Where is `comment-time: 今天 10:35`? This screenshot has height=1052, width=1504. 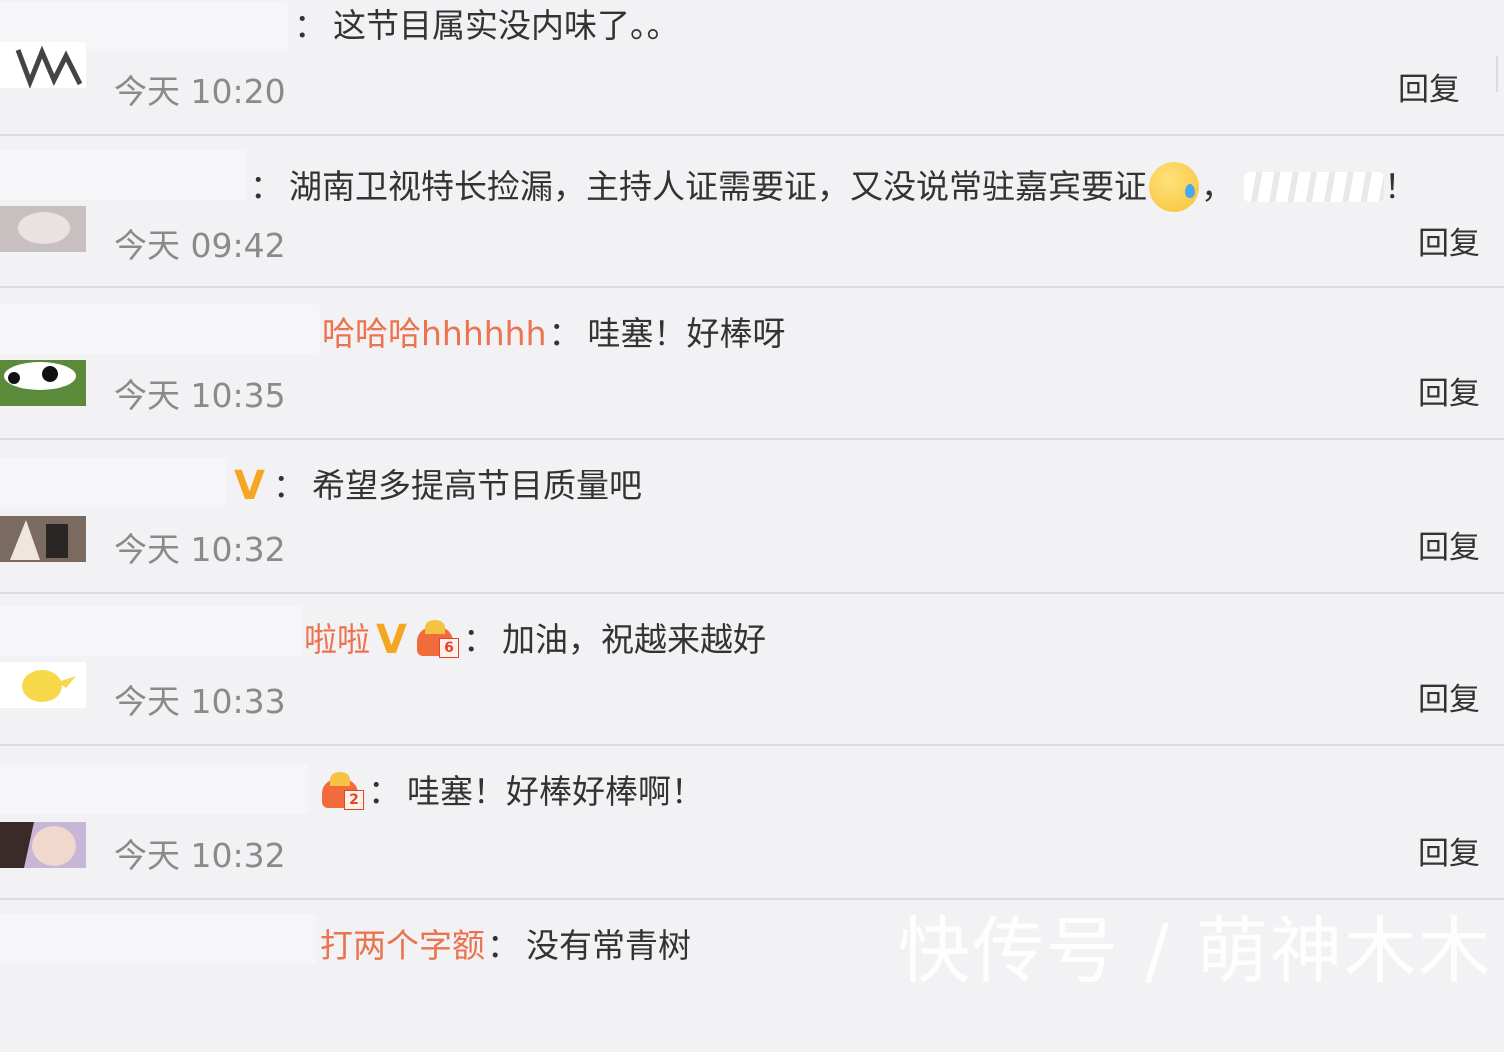 comment-time: 今天 10:35 is located at coordinates (200, 395).